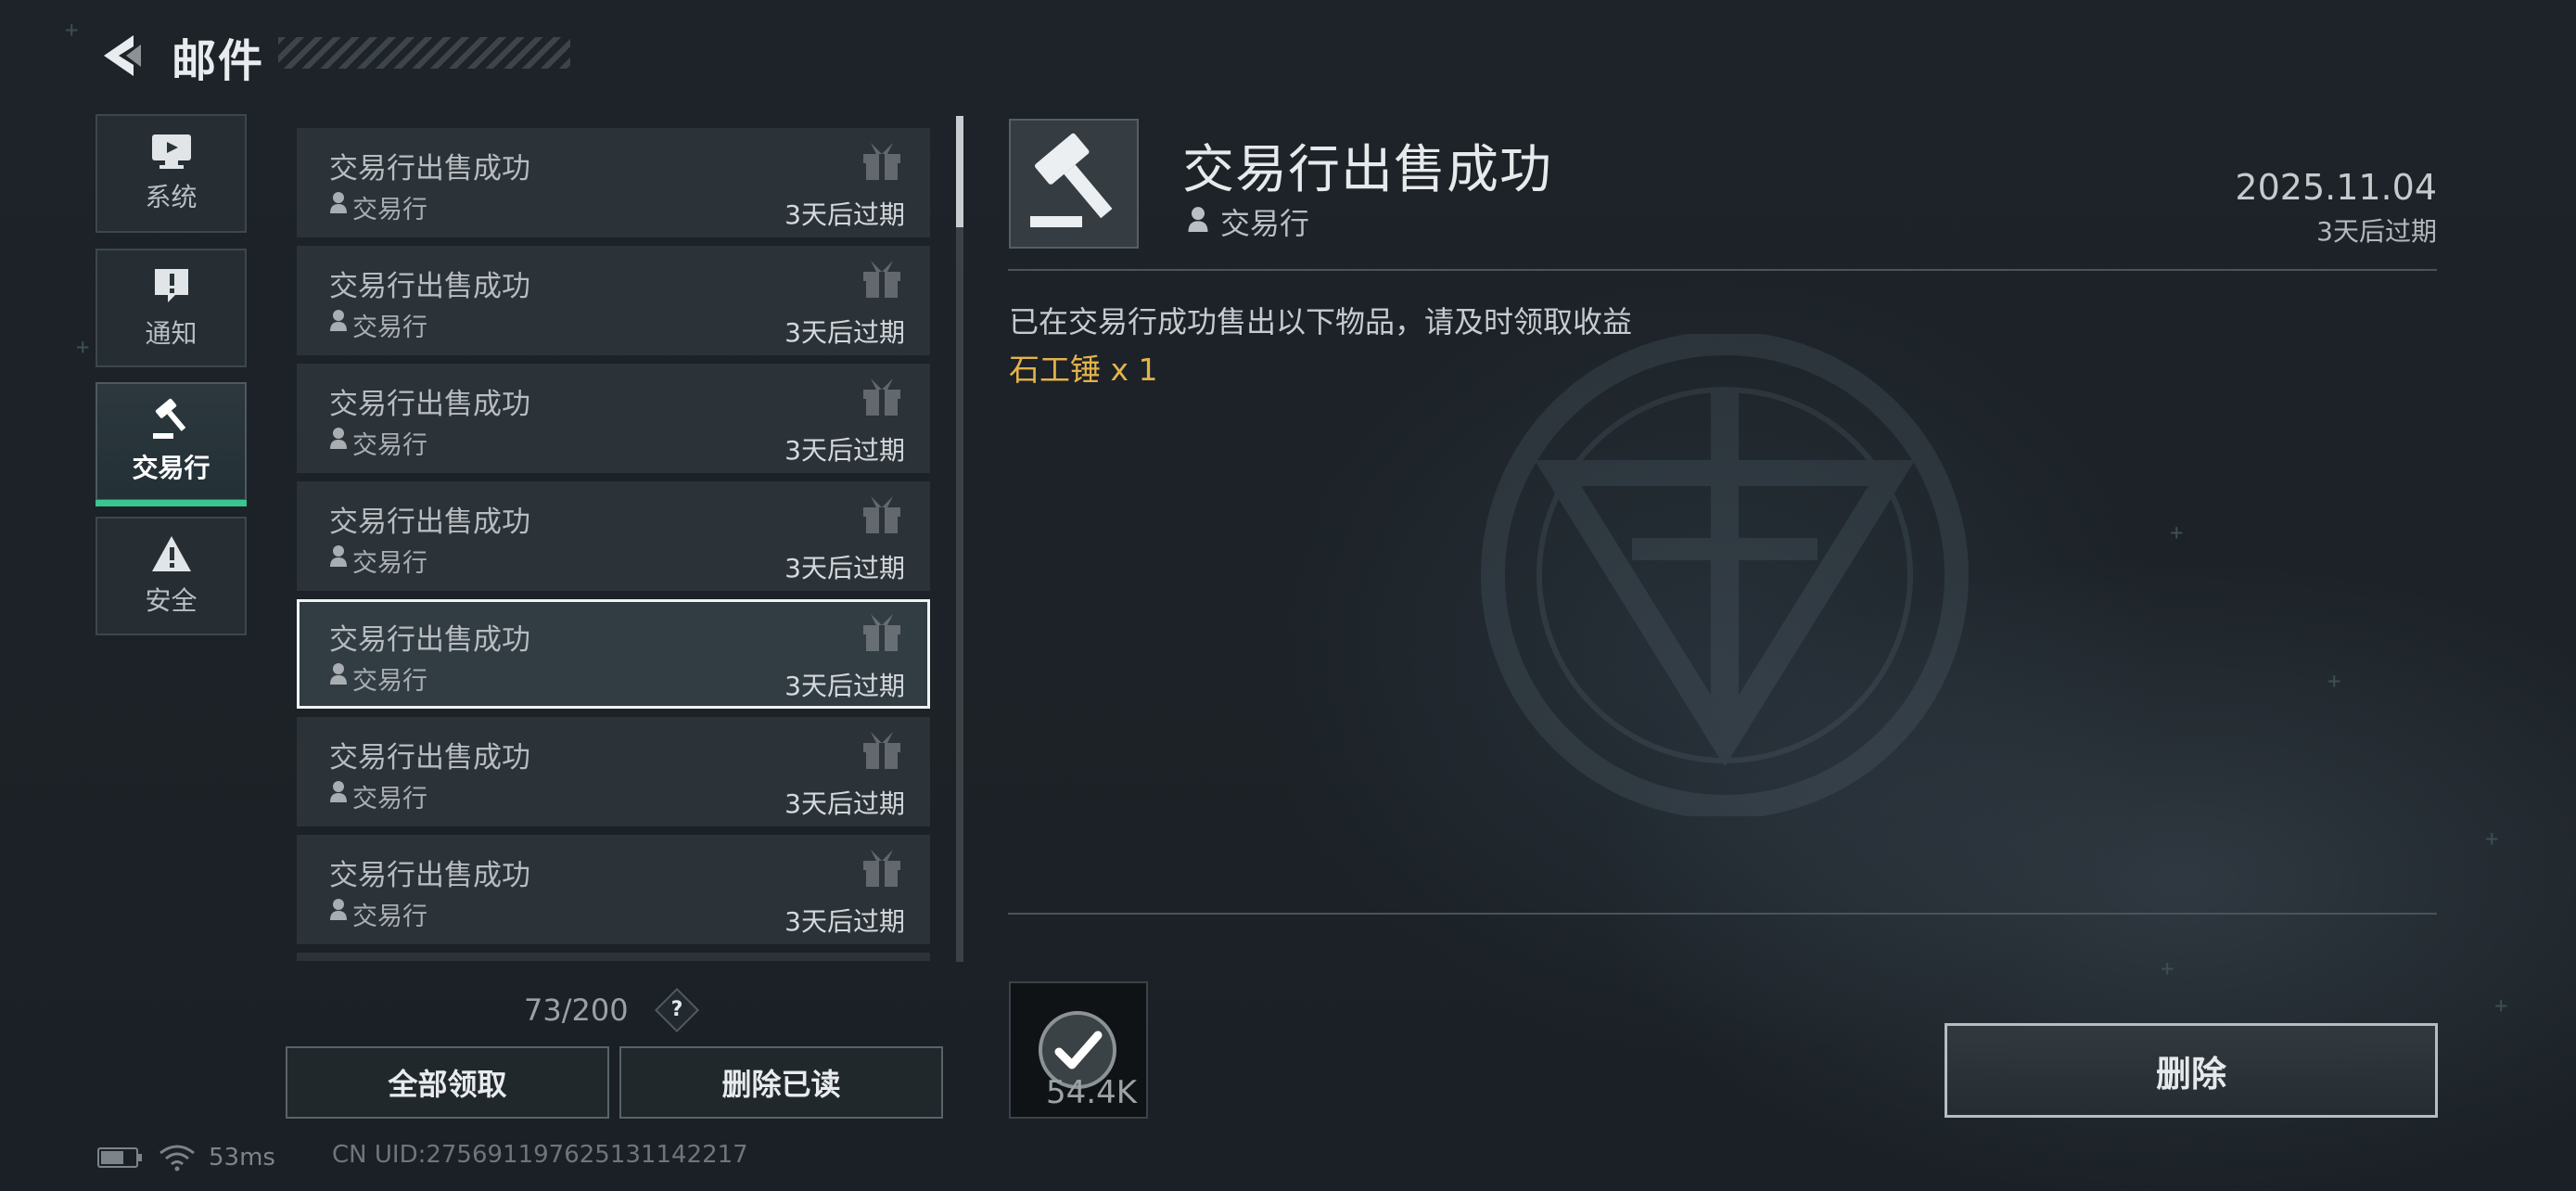 The image size is (2576, 1191). What do you see at coordinates (2377, 231) in the screenshot?
I see `mail-detail-expire: 3天后过期` at bounding box center [2377, 231].